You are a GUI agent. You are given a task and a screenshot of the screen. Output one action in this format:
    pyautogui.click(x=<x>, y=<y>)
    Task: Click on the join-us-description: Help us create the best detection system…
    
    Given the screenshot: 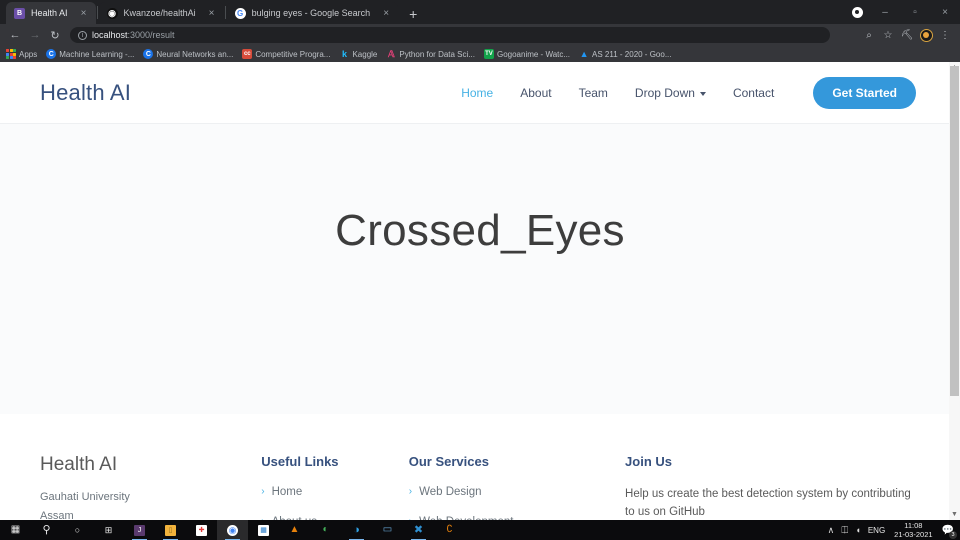 What is the action you would take?
    pyautogui.click(x=768, y=503)
    